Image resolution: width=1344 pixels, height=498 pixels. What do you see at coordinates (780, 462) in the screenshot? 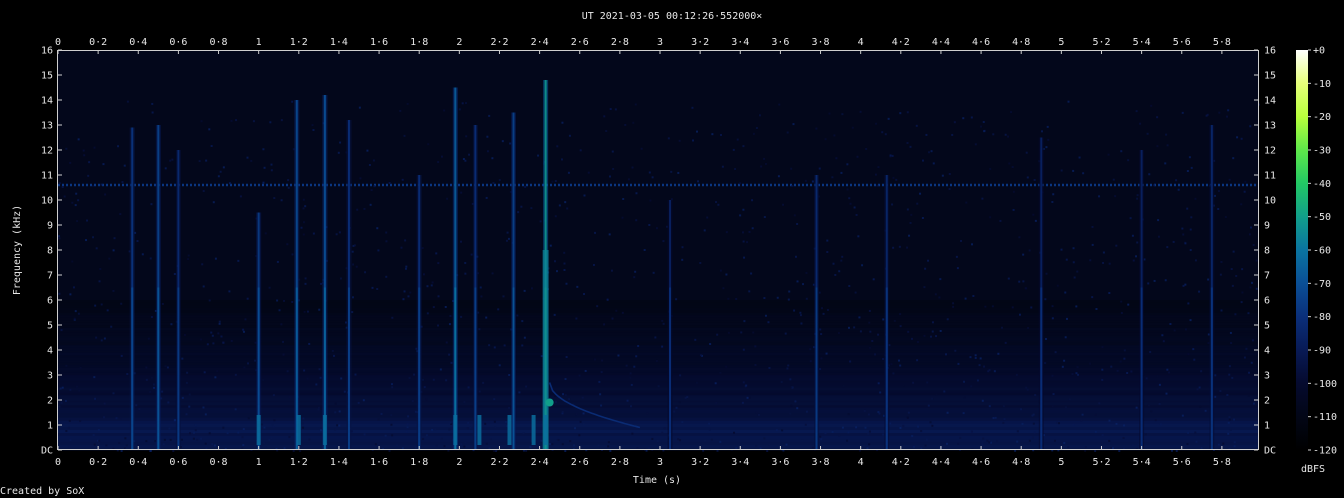
I see `x-tick-label: 3·6` at bounding box center [780, 462].